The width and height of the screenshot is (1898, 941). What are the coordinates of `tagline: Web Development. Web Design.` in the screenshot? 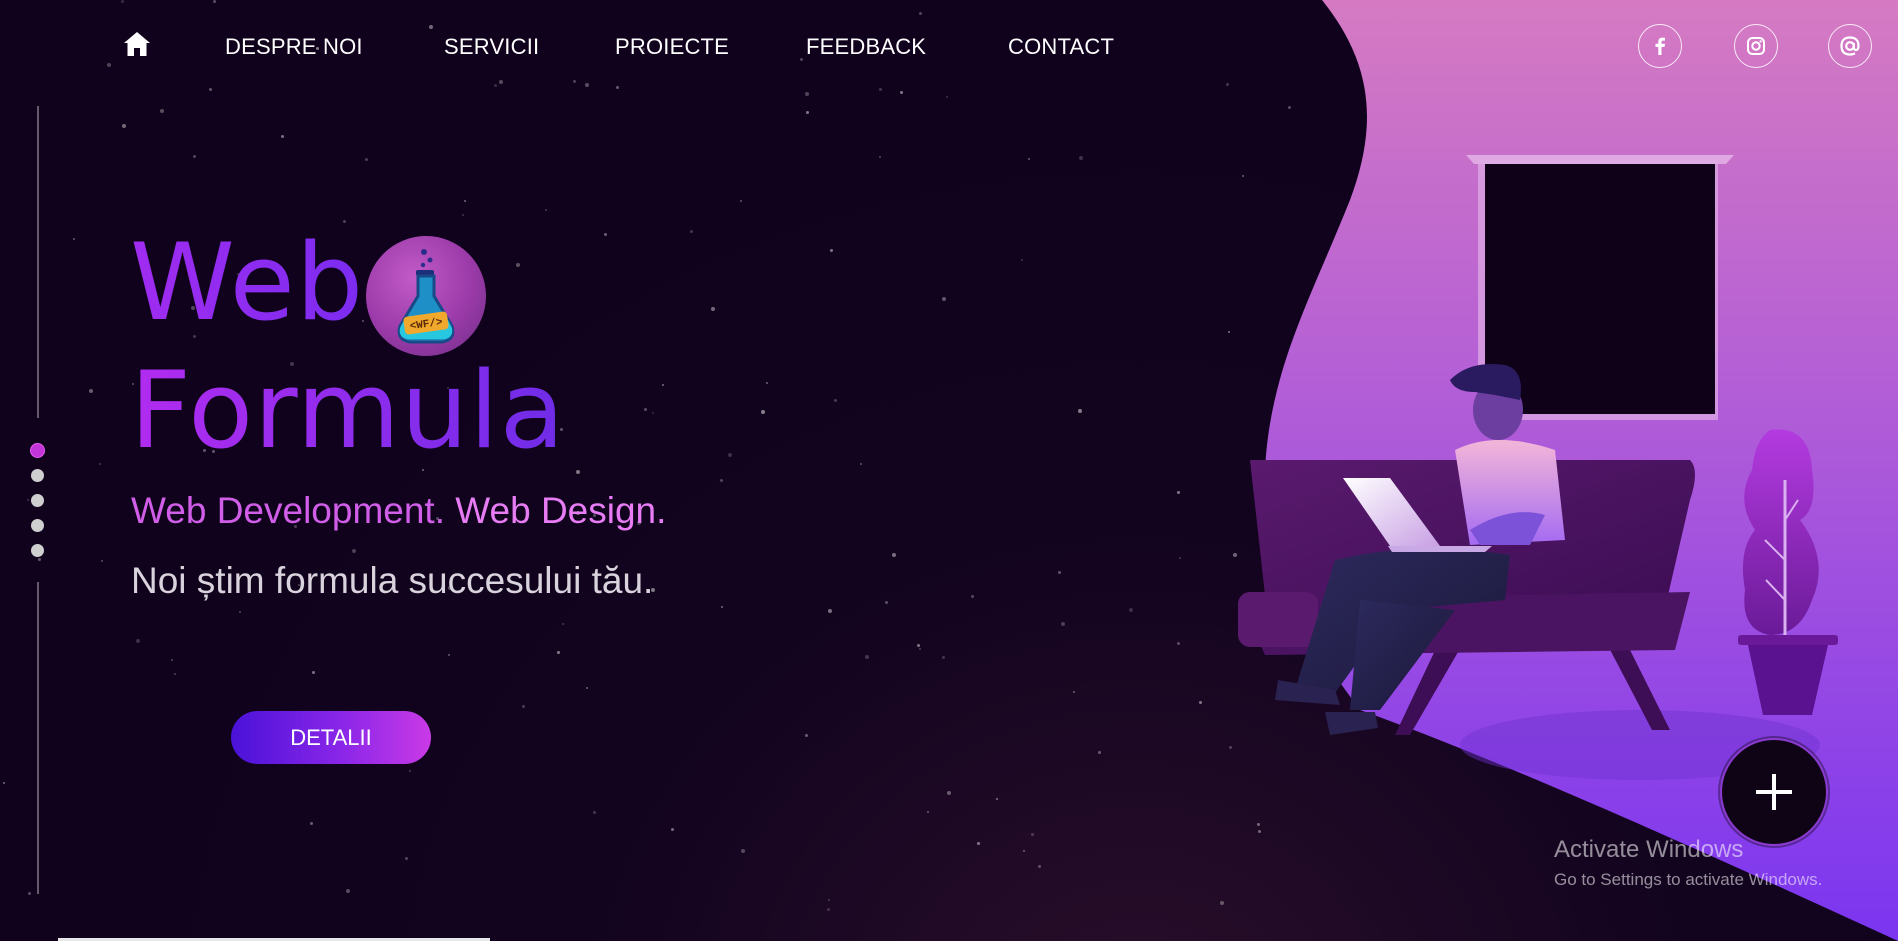 It's located at (398, 511).